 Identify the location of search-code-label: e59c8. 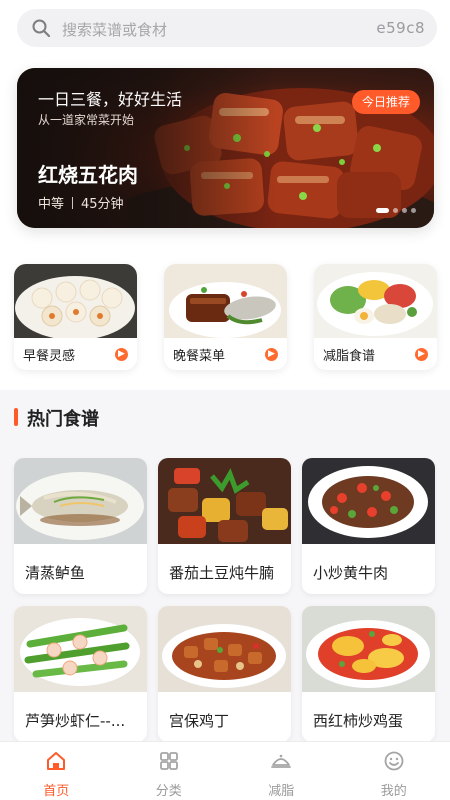
(400, 28).